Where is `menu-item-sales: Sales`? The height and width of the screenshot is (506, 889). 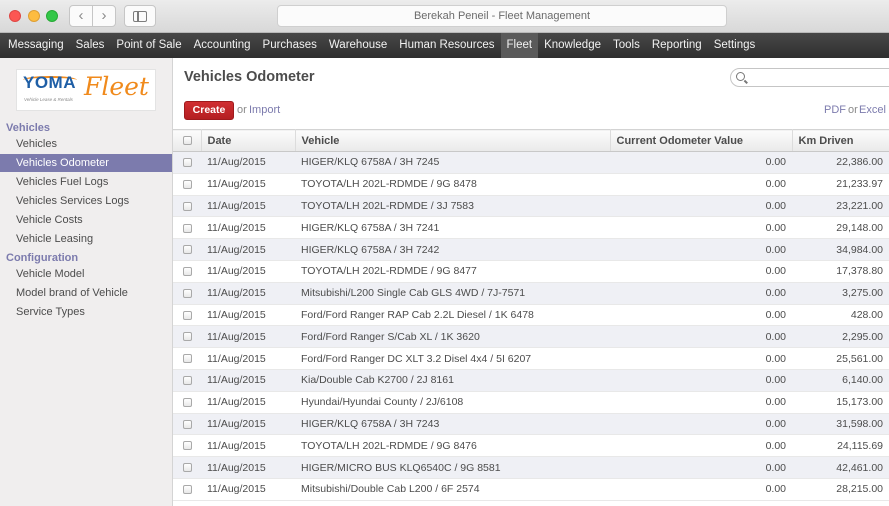
menu-item-sales: Sales is located at coordinates (90, 45).